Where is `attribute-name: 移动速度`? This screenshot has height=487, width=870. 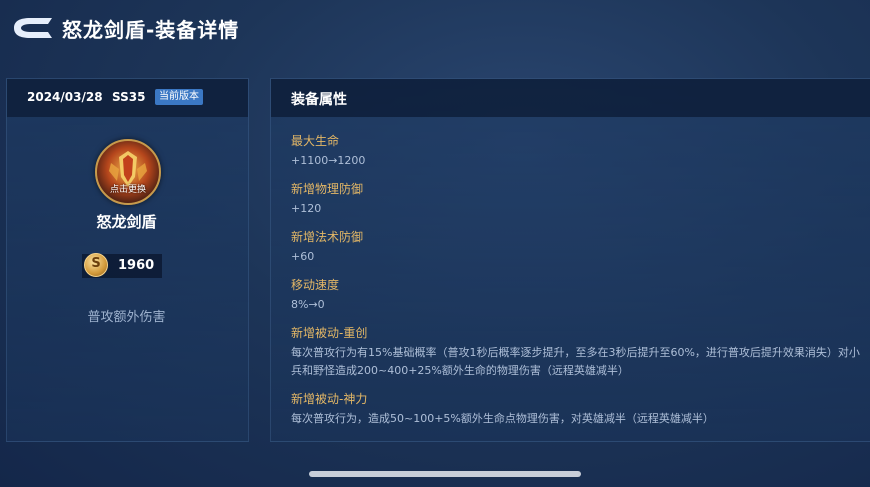
attribute-name: 移动速度 is located at coordinates (315, 285).